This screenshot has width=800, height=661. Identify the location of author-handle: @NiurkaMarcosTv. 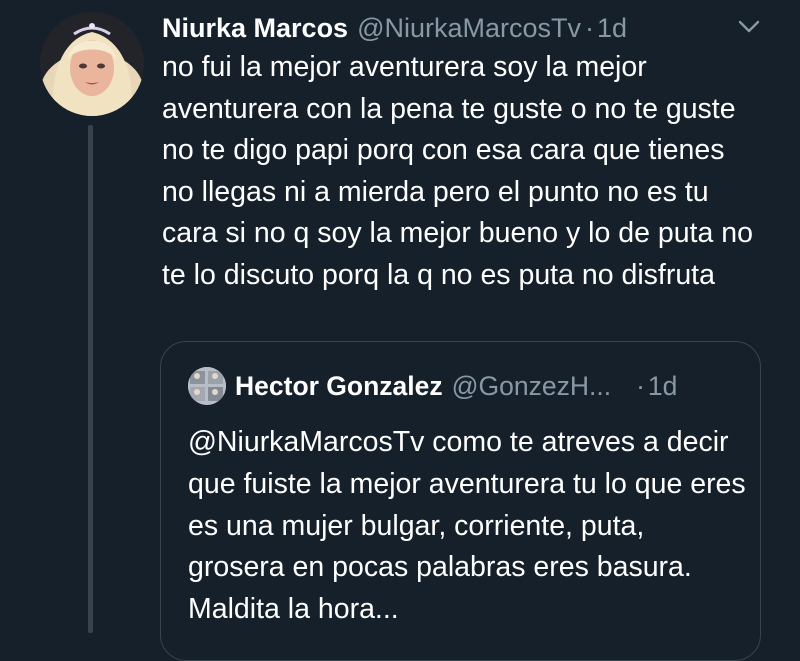
(469, 28).